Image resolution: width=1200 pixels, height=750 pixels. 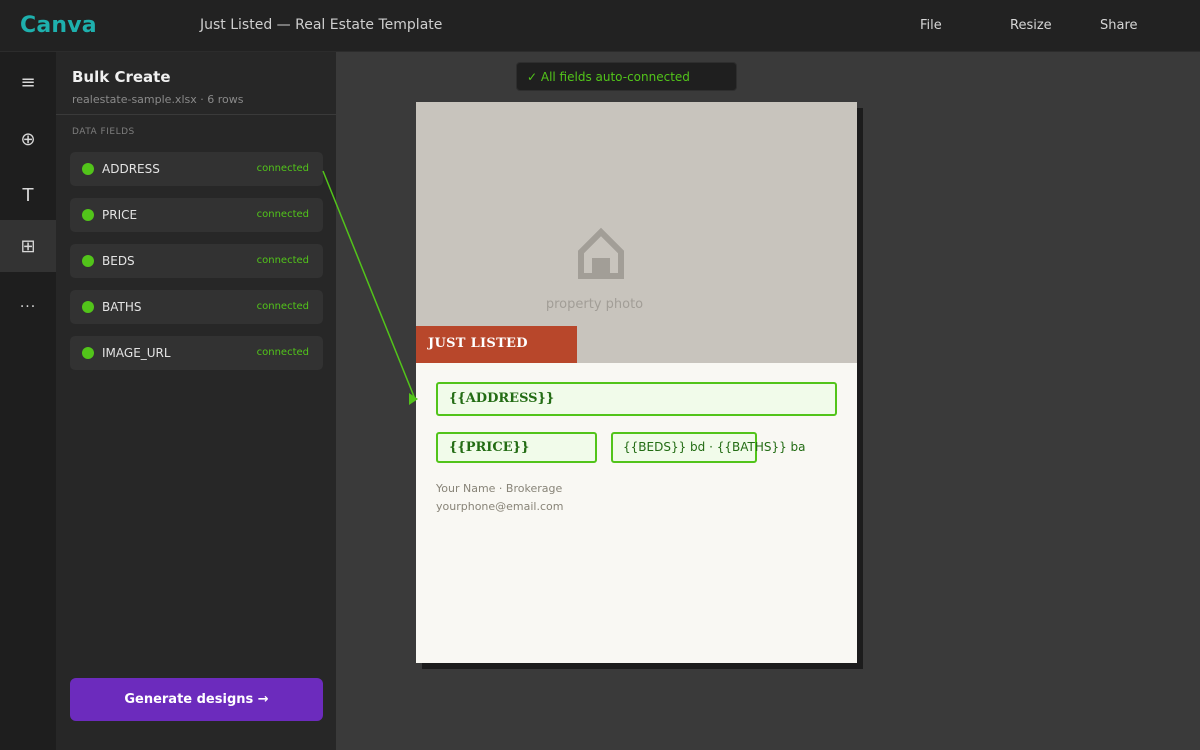 What do you see at coordinates (121, 77) in the screenshot?
I see `panel-title: Bulk Create` at bounding box center [121, 77].